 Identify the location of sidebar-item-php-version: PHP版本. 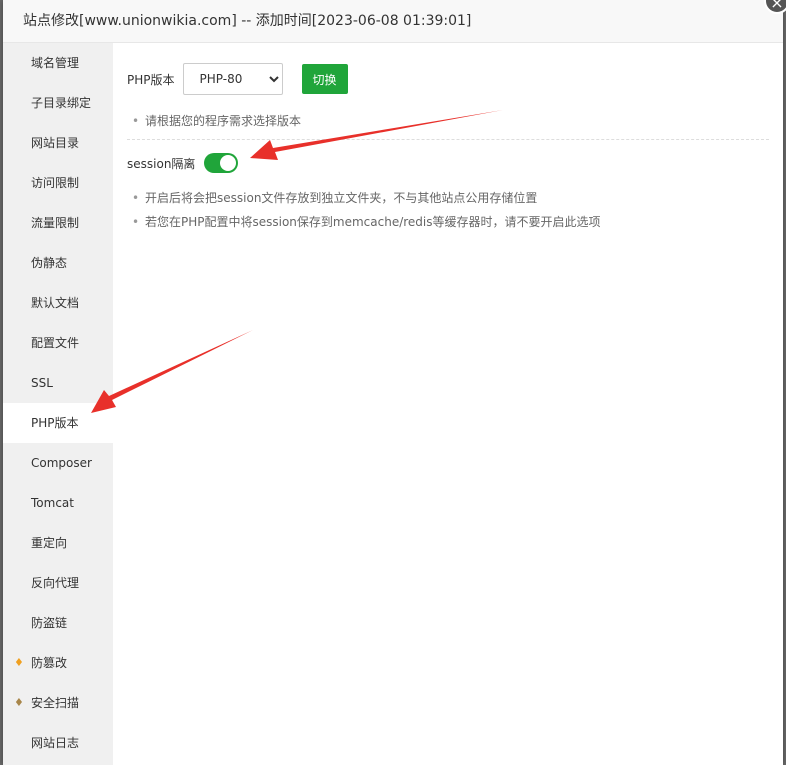
(58, 423).